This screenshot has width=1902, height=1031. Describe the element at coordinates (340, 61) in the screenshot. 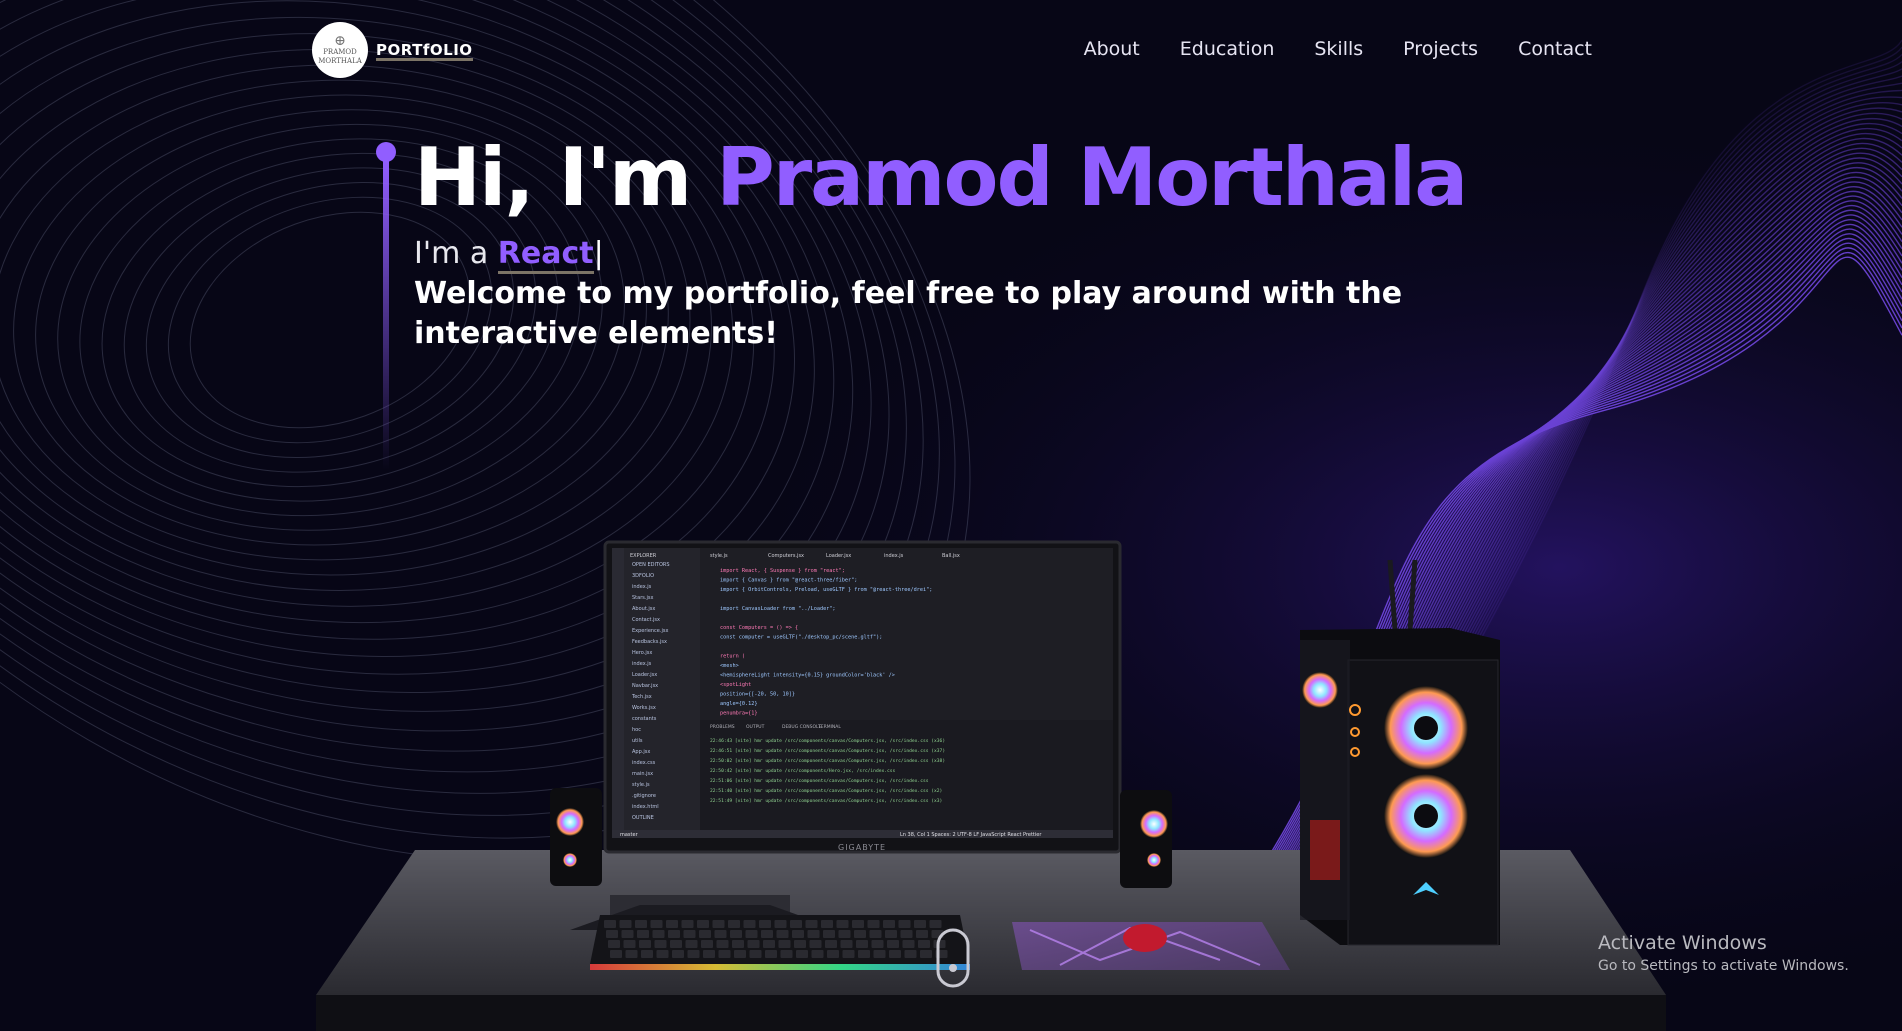

I see `logo-text-line2: MORTHALA` at that location.